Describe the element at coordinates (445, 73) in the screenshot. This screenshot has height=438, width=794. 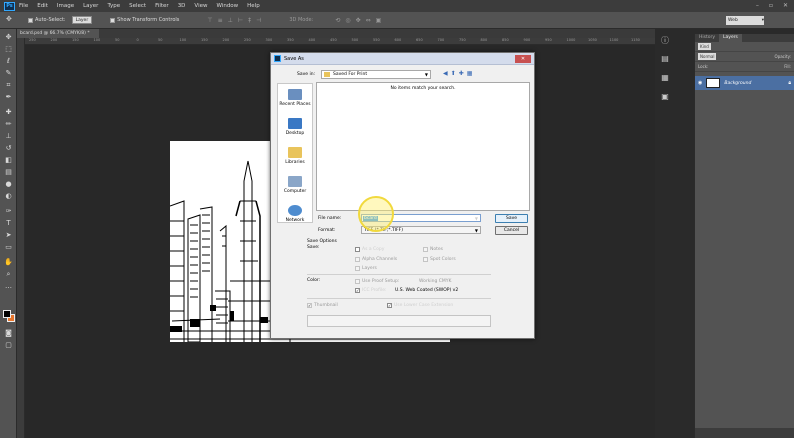
I see `back-icon: ◀` at that location.